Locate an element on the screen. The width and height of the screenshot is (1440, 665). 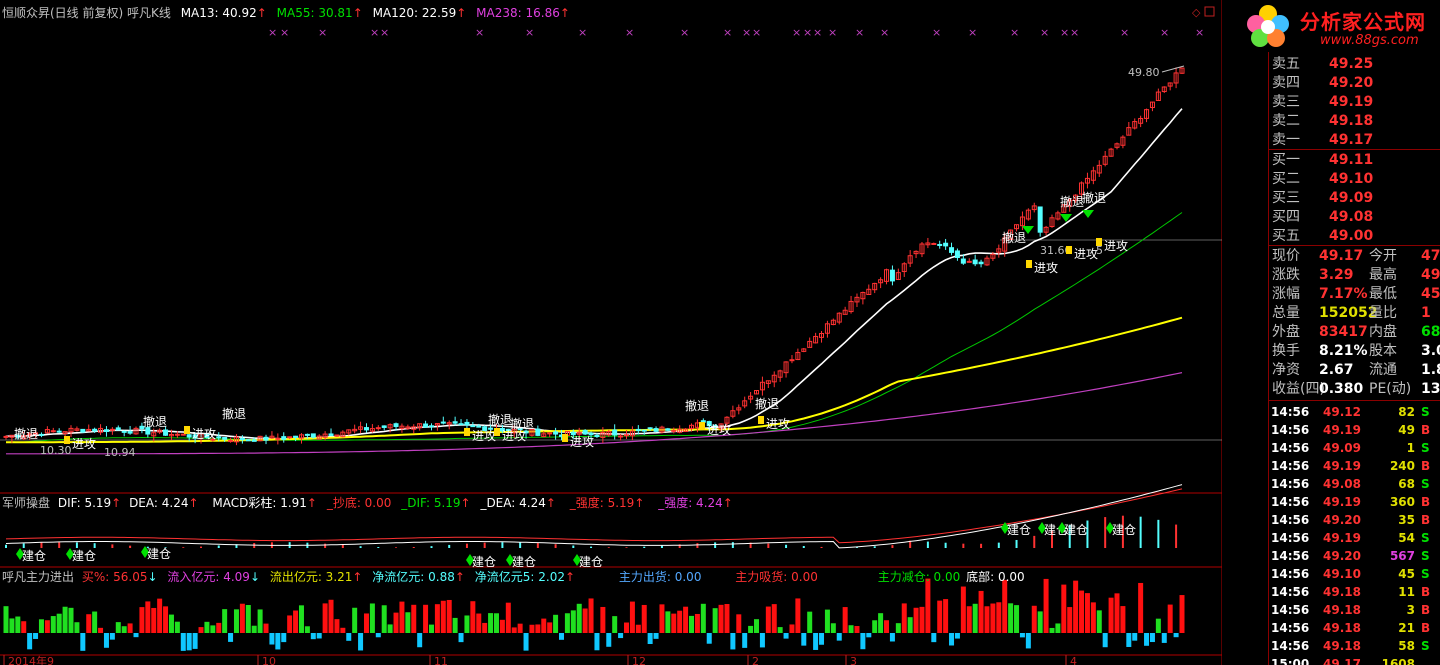
time-axis-label: 10 is located at coordinates (269, 660).